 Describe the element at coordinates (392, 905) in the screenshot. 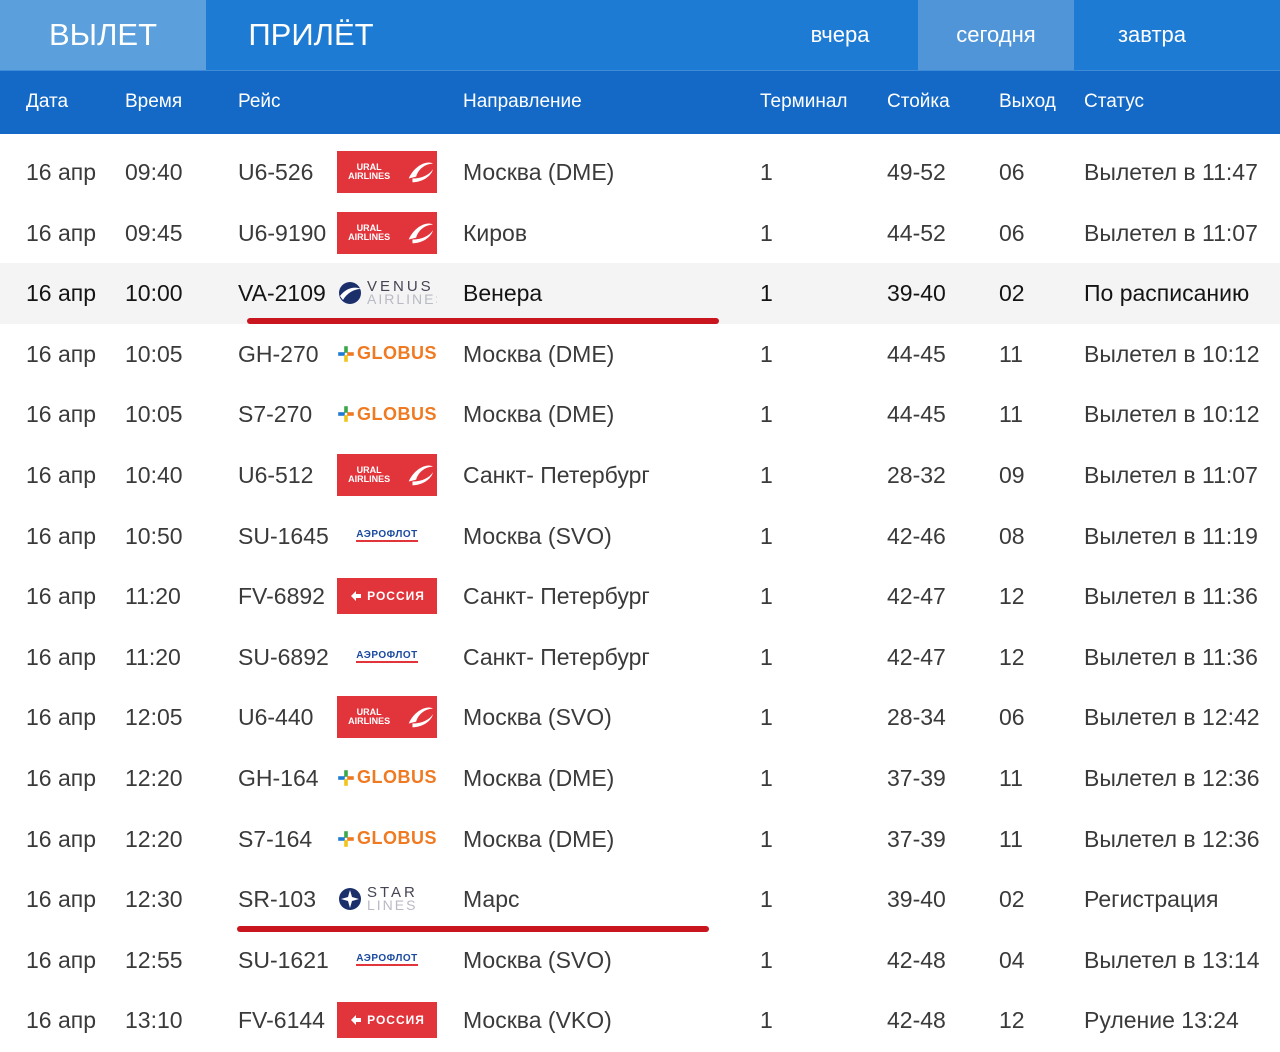

I see `logo-text: LINES` at that location.